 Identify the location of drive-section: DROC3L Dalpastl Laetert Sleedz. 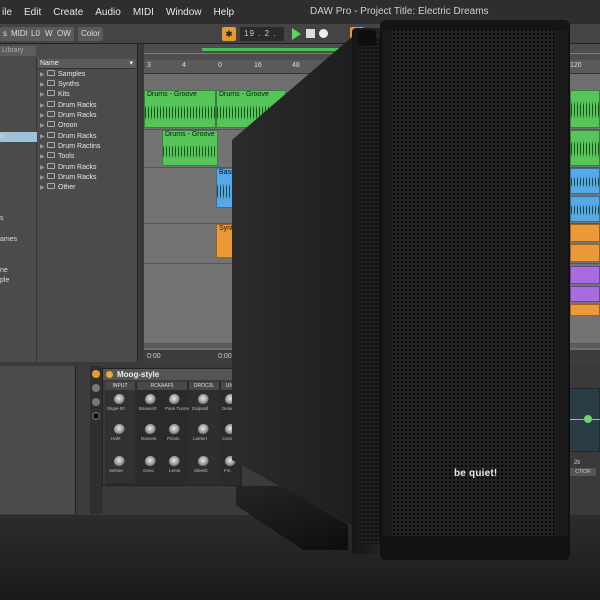
(204, 432).